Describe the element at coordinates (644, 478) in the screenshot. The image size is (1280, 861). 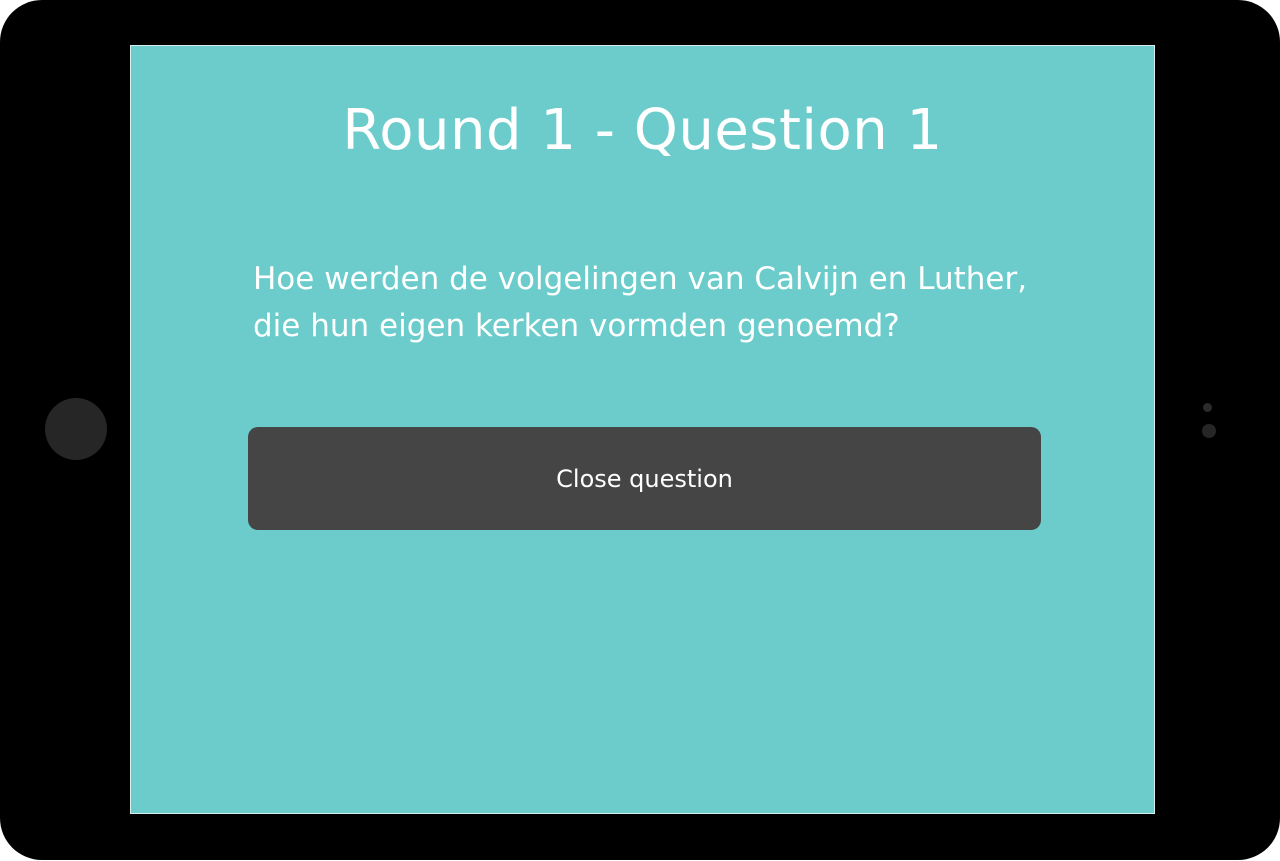
I see `close-question-button: Close question` at that location.